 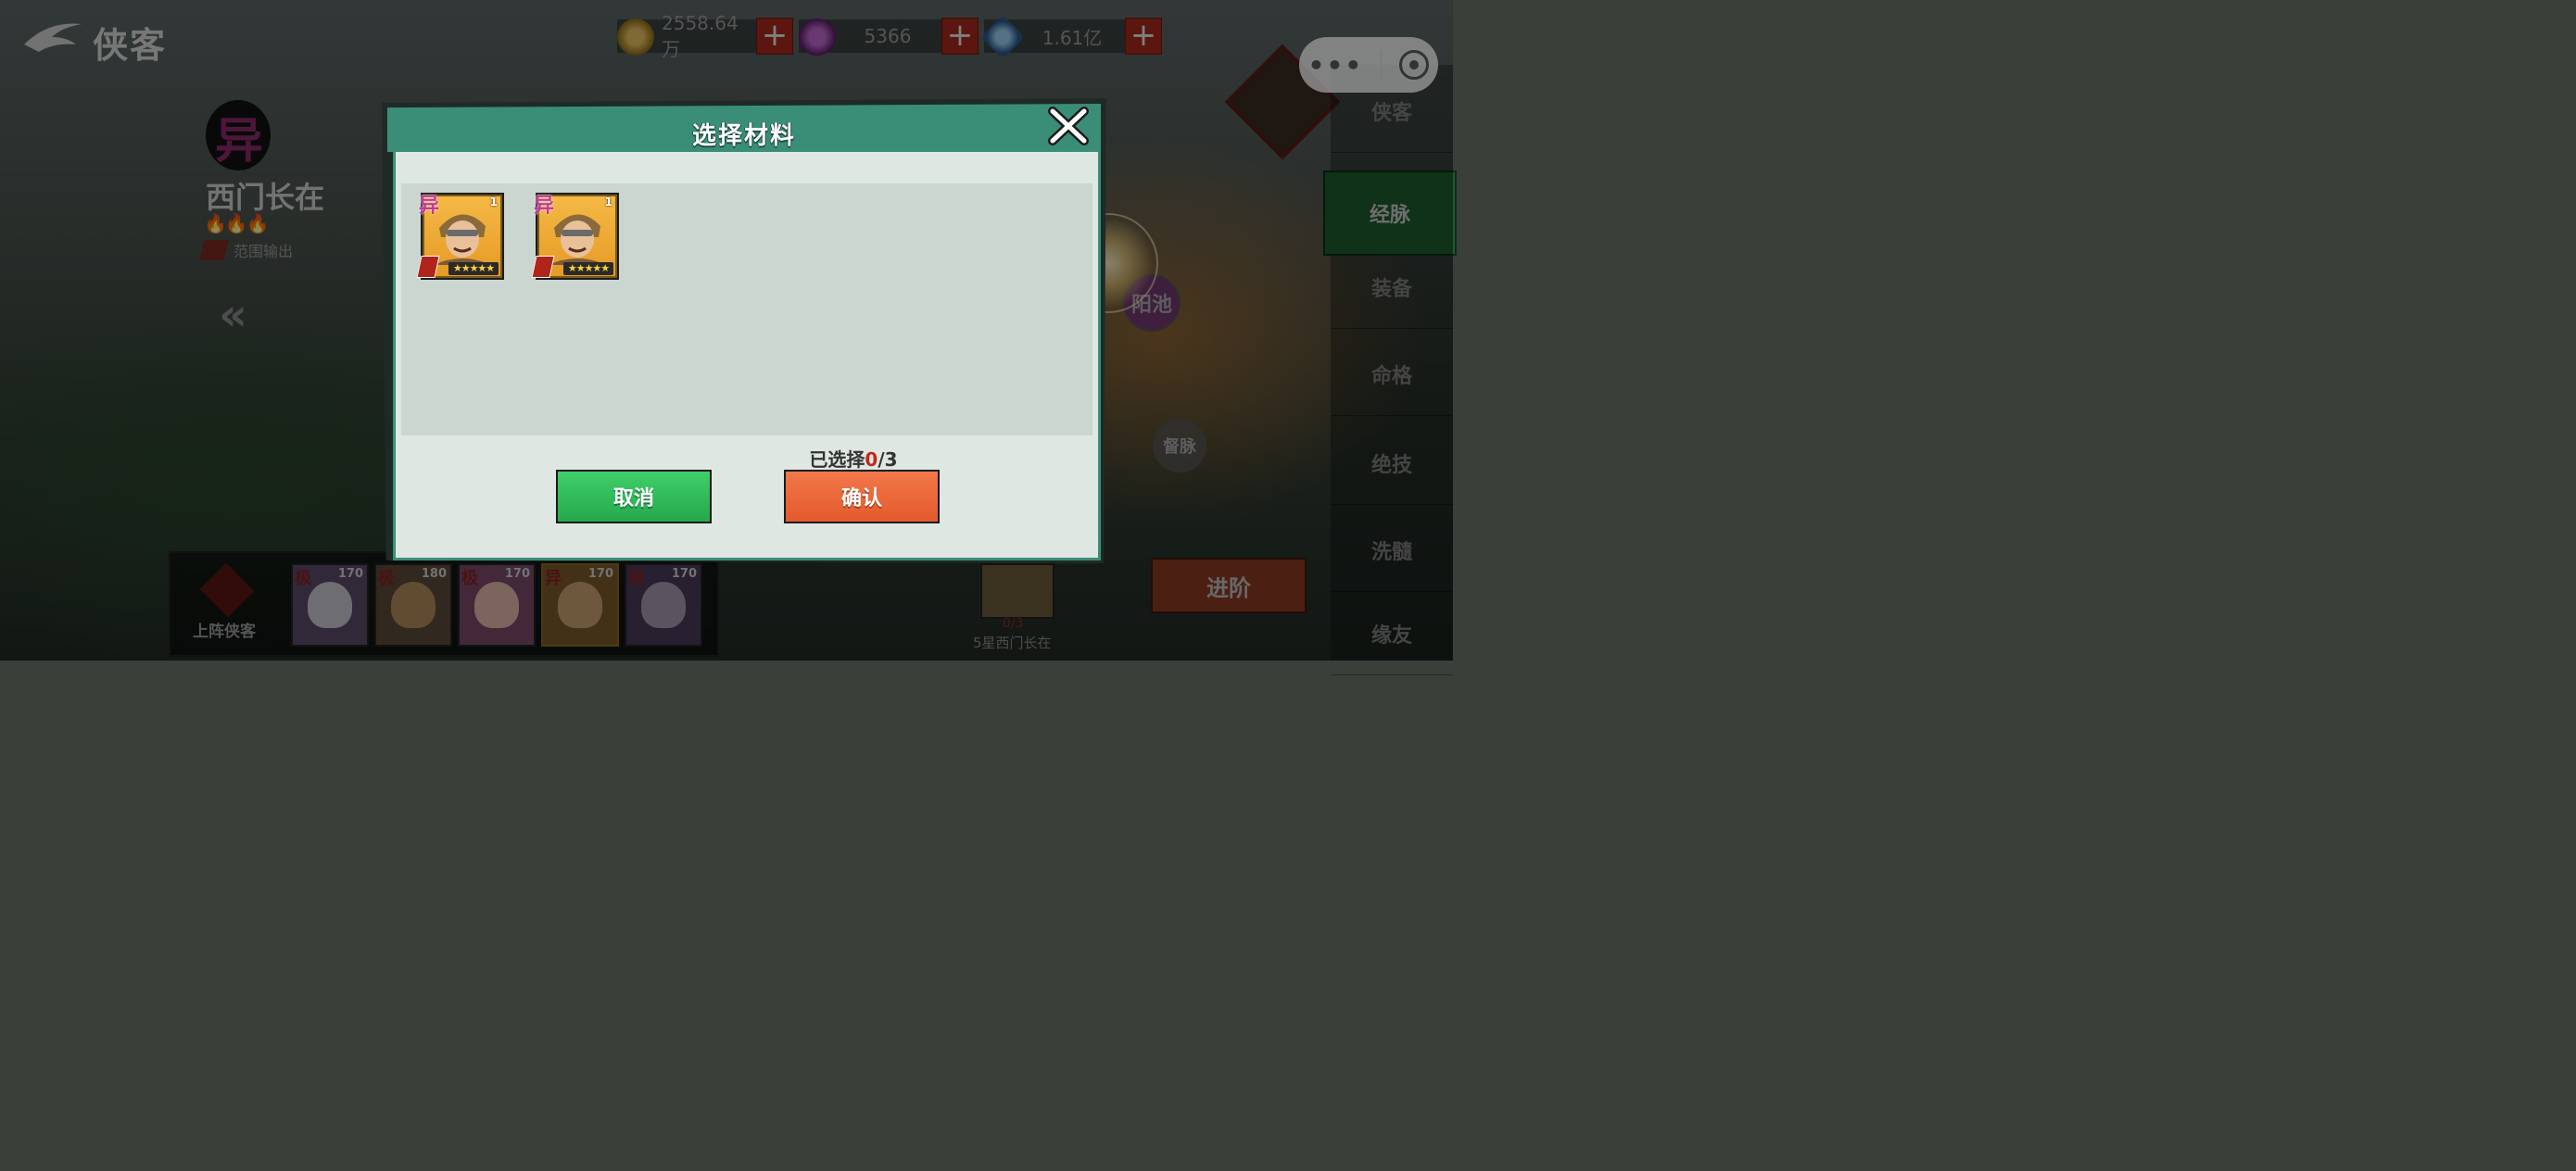 I want to click on dialog-title: 选择材料, so click(x=743, y=136).